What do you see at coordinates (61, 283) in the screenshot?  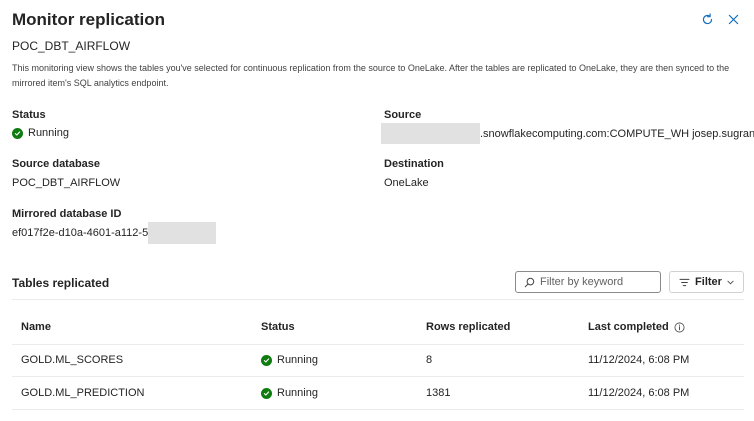 I see `tables-section-title: Tables replicated` at bounding box center [61, 283].